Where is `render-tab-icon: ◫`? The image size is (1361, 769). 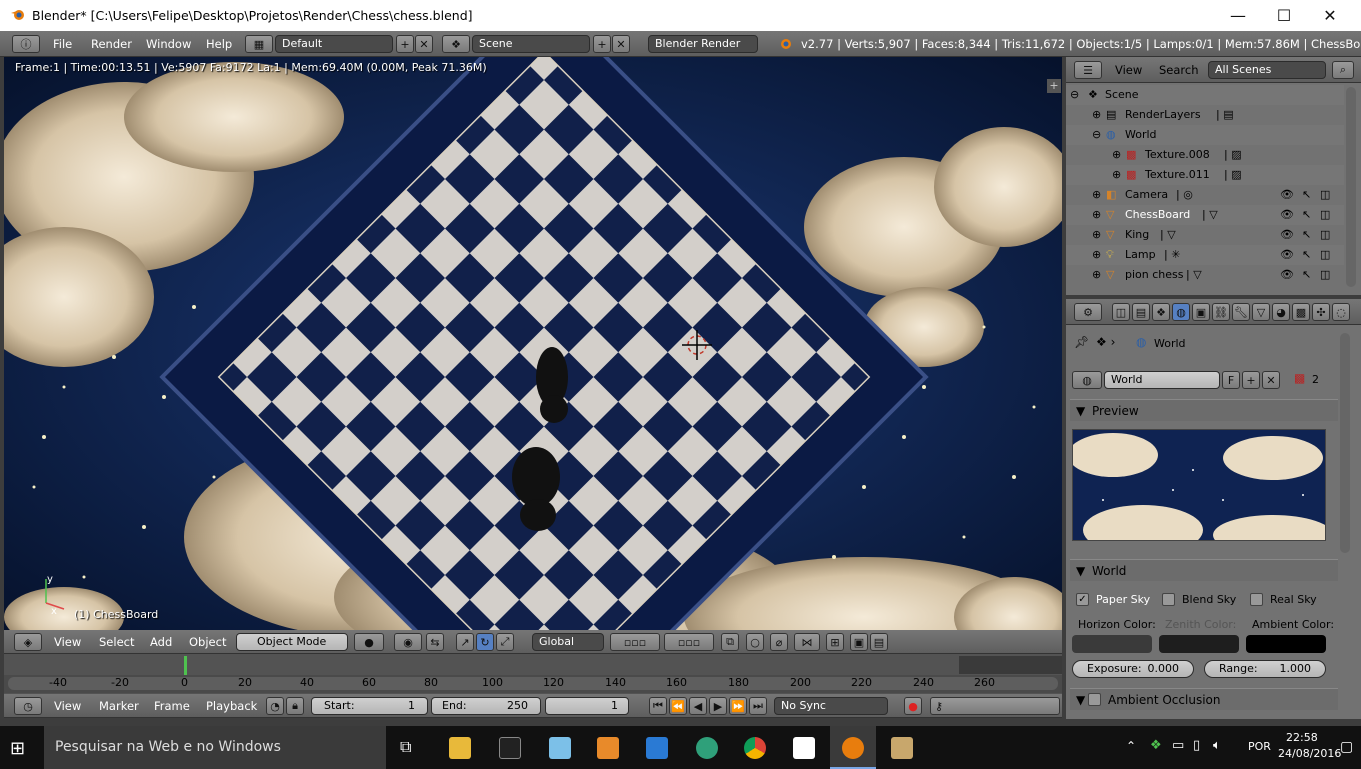
render-tab-icon: ◫ is located at coordinates (1121, 312).